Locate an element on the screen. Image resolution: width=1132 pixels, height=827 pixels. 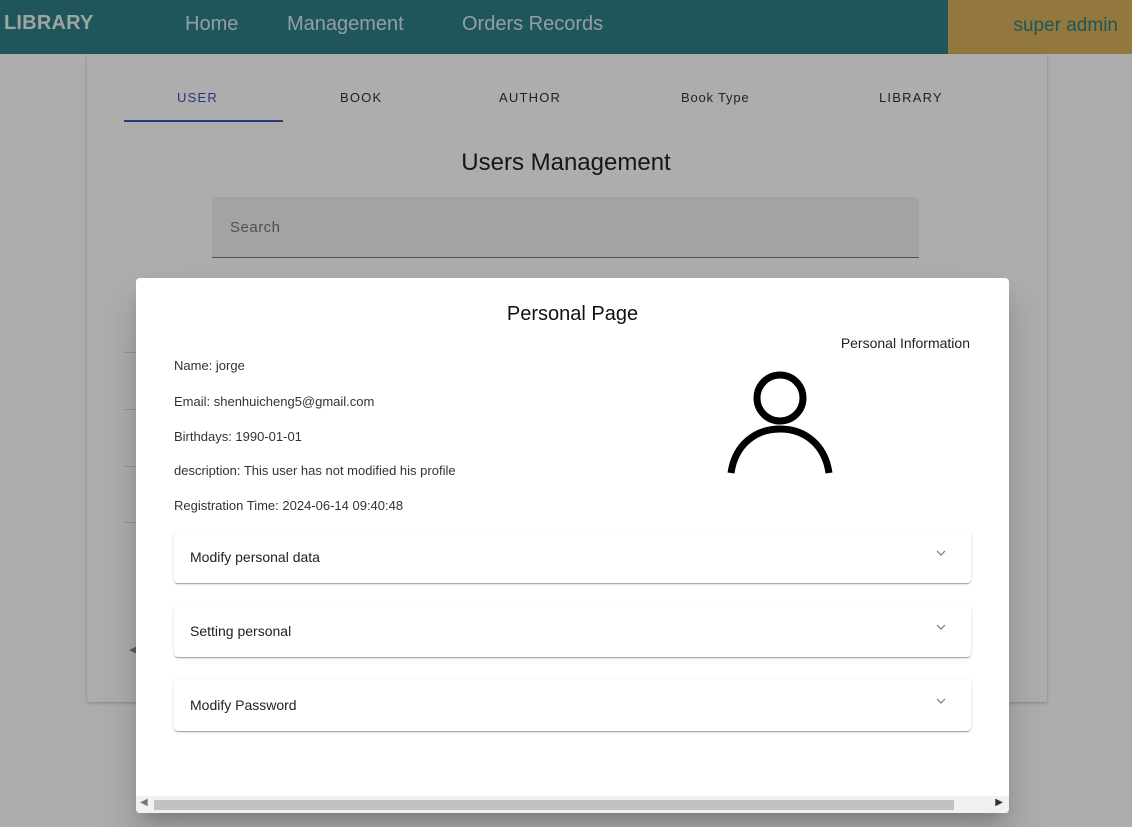
panel-title: Setting personal is located at coordinates (241, 631).